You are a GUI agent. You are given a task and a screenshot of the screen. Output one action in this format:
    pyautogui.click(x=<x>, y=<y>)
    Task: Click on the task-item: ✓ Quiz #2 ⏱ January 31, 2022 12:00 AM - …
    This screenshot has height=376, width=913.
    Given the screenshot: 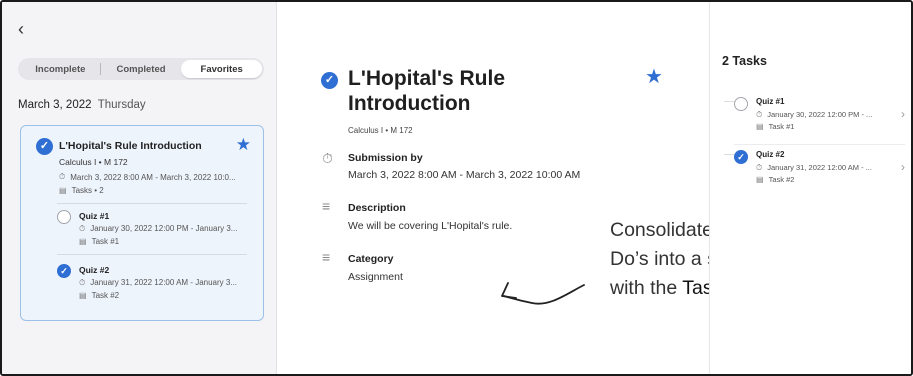 What is the action you would take?
    pyautogui.click(x=819, y=172)
    